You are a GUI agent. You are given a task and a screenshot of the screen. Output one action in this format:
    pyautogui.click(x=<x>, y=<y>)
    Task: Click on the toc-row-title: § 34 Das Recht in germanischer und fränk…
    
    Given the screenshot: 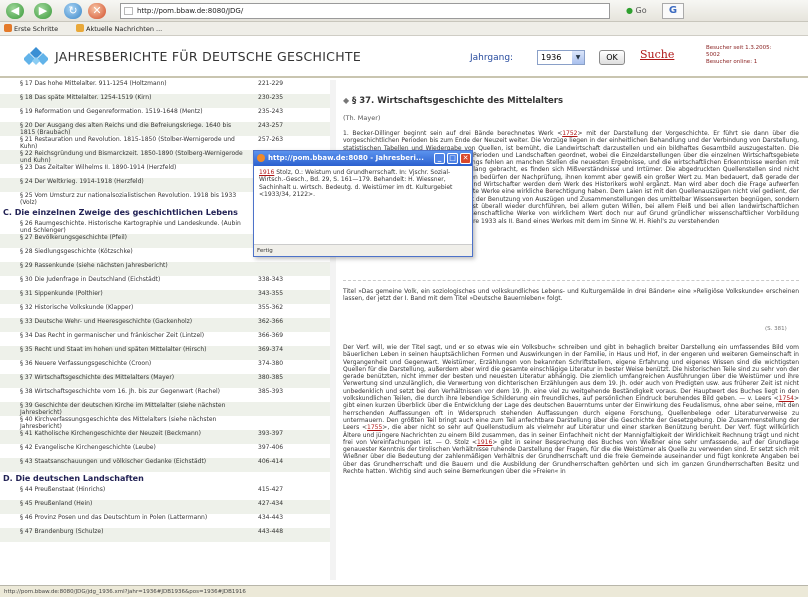 What is the action you would take?
    pyautogui.click(x=132, y=335)
    